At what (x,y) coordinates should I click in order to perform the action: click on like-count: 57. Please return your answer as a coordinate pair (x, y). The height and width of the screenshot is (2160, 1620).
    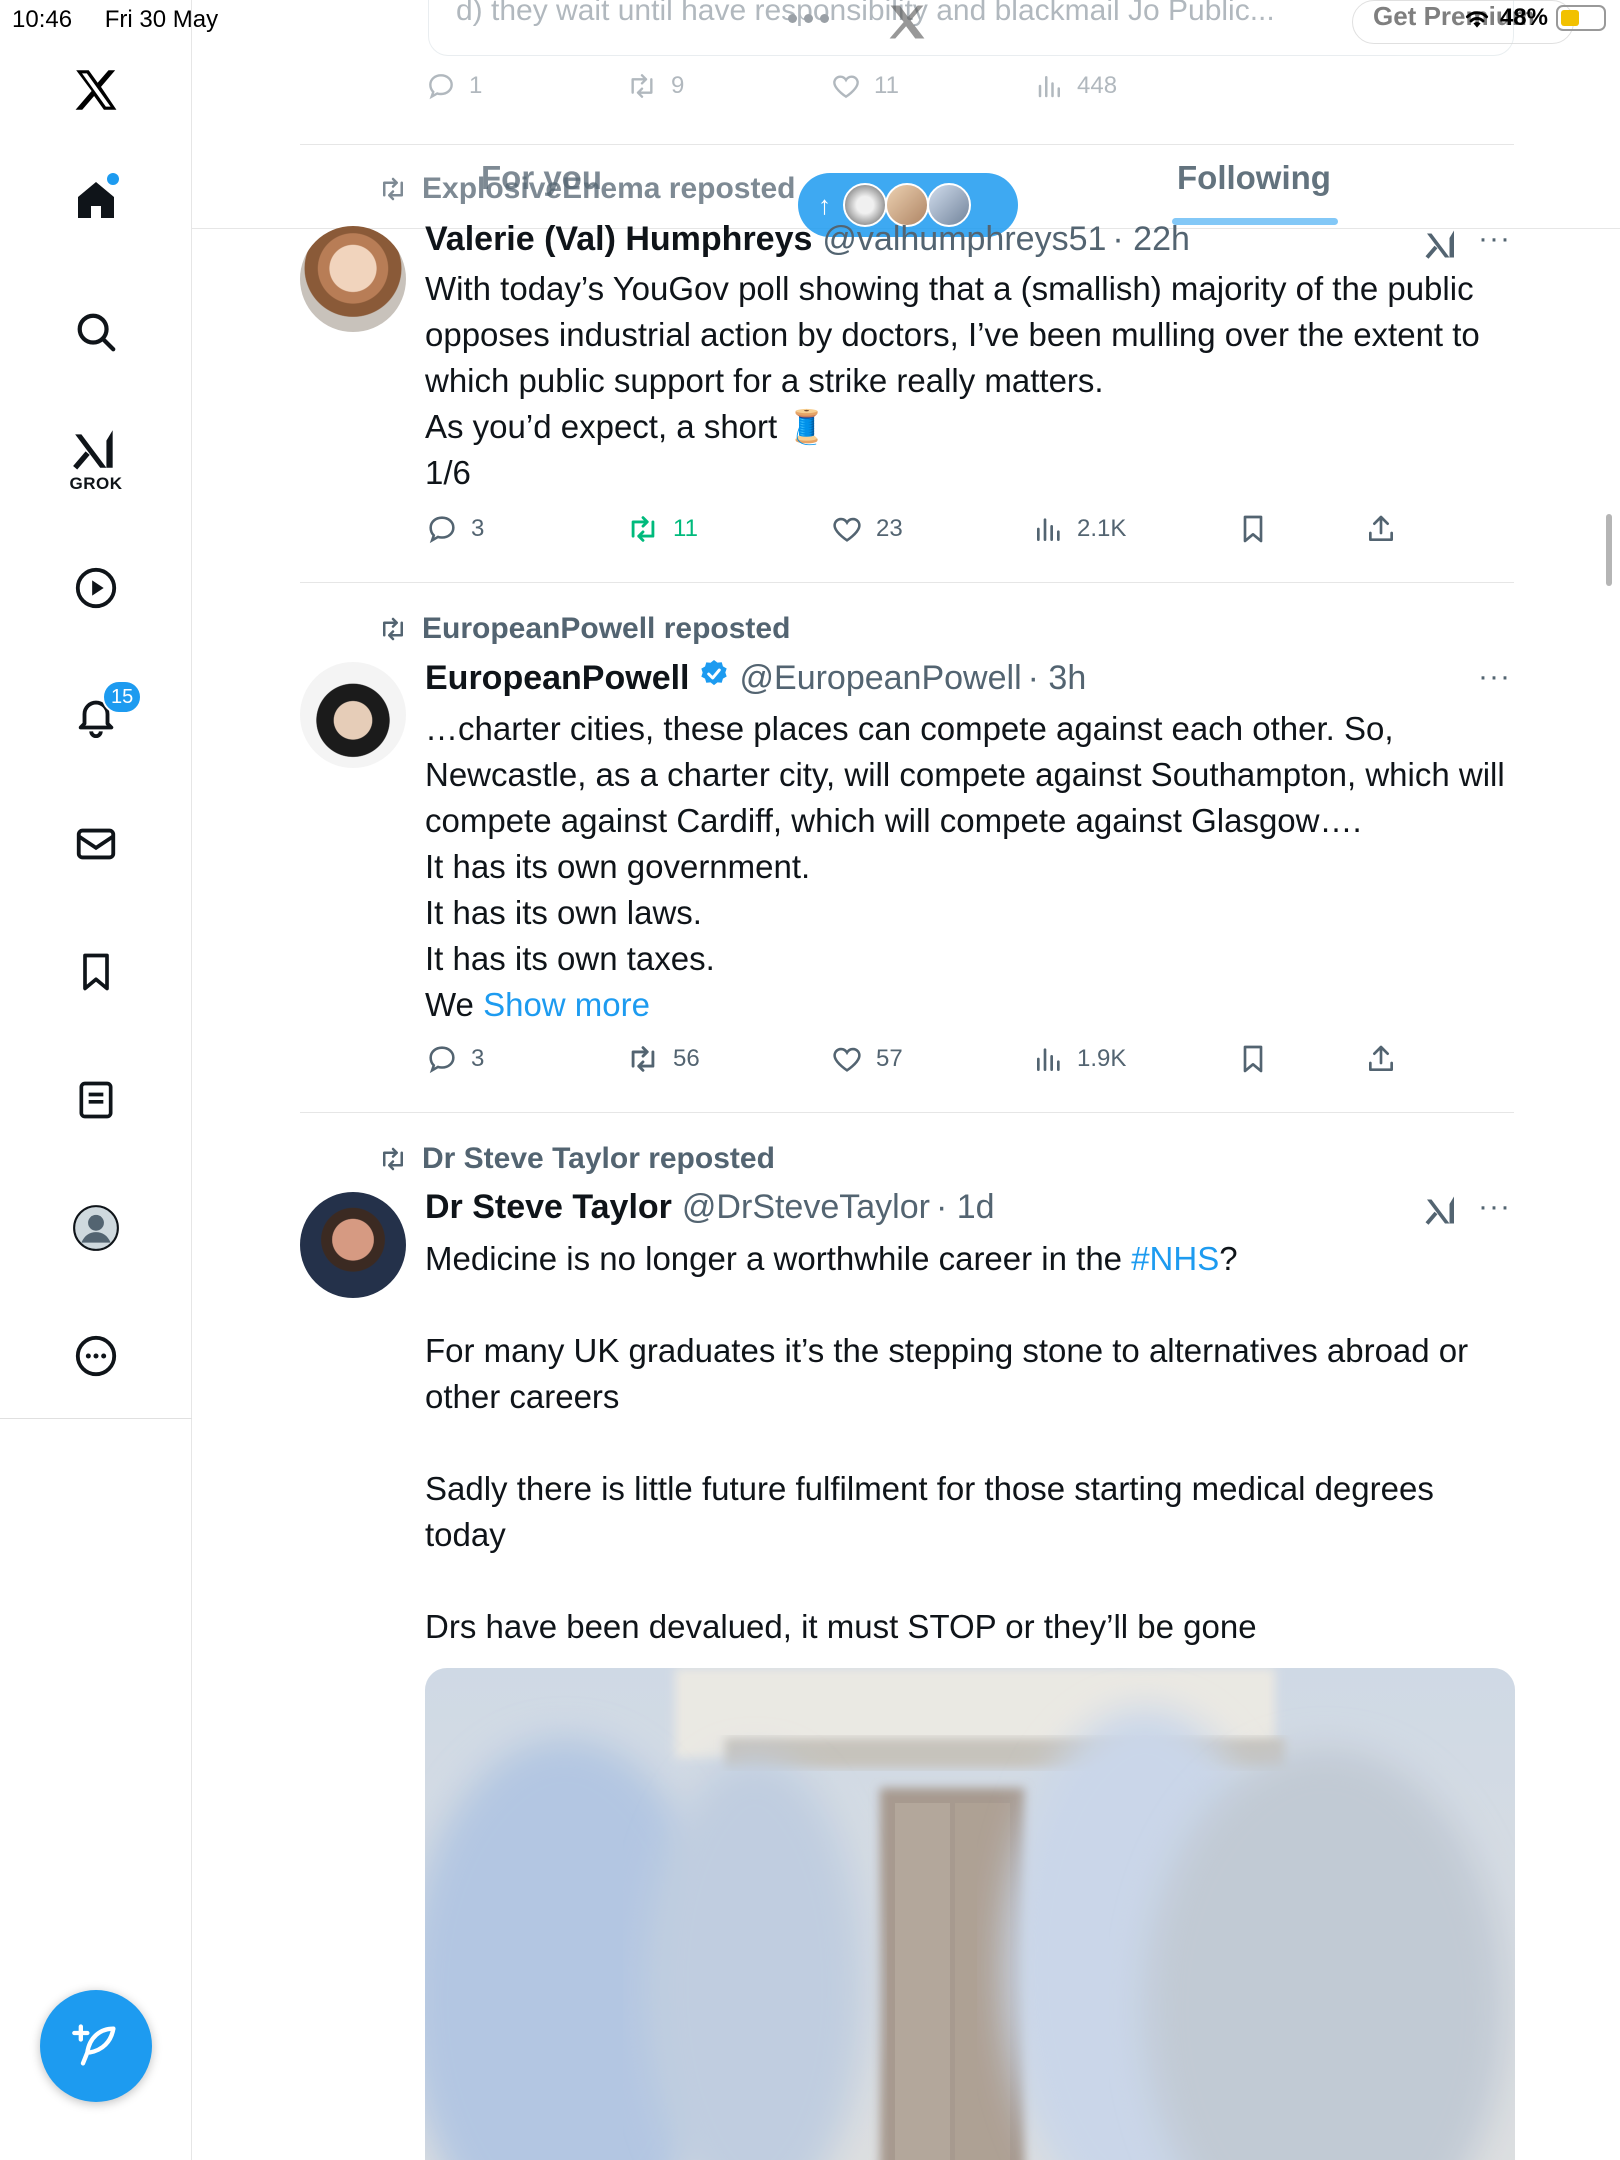
    Looking at the image, I should click on (889, 1058).